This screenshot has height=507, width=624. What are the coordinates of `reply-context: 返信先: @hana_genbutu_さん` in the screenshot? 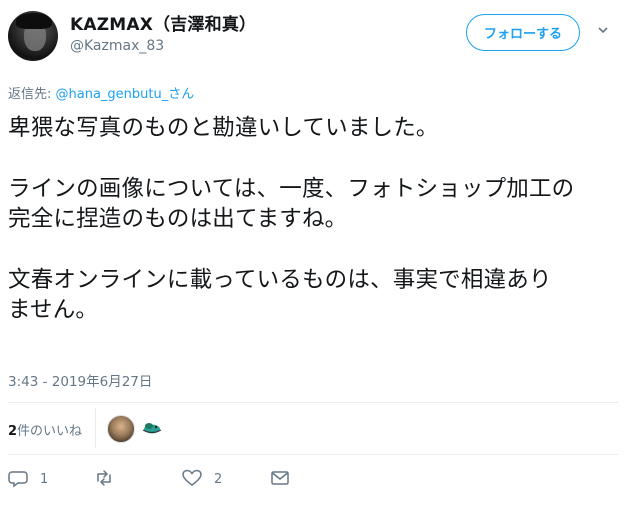 It's located at (101, 92).